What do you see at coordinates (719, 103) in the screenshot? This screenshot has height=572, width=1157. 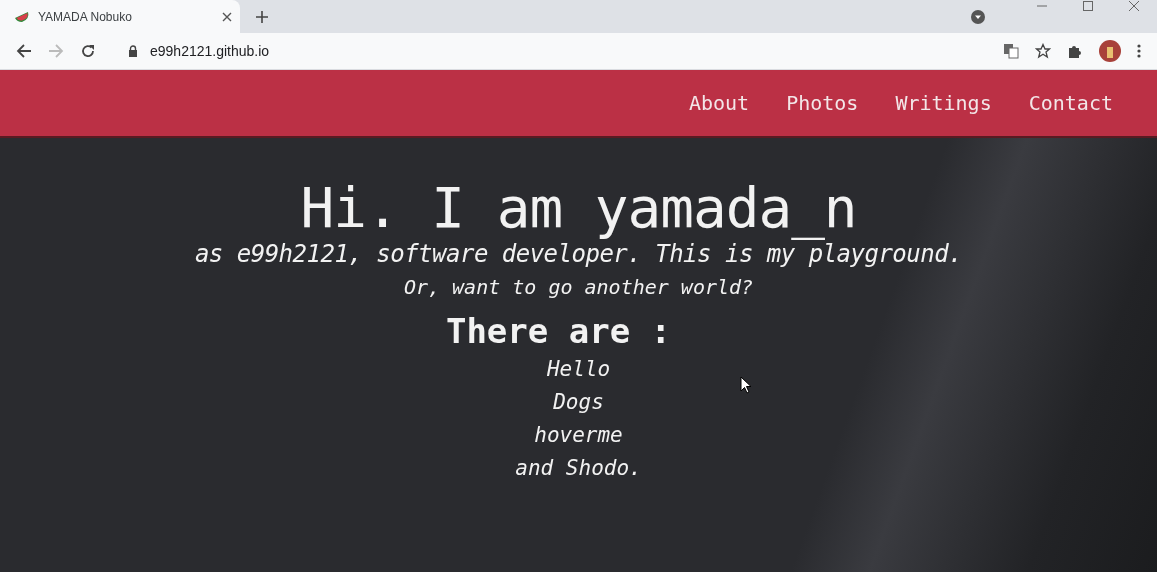 I see `nav-link: About` at bounding box center [719, 103].